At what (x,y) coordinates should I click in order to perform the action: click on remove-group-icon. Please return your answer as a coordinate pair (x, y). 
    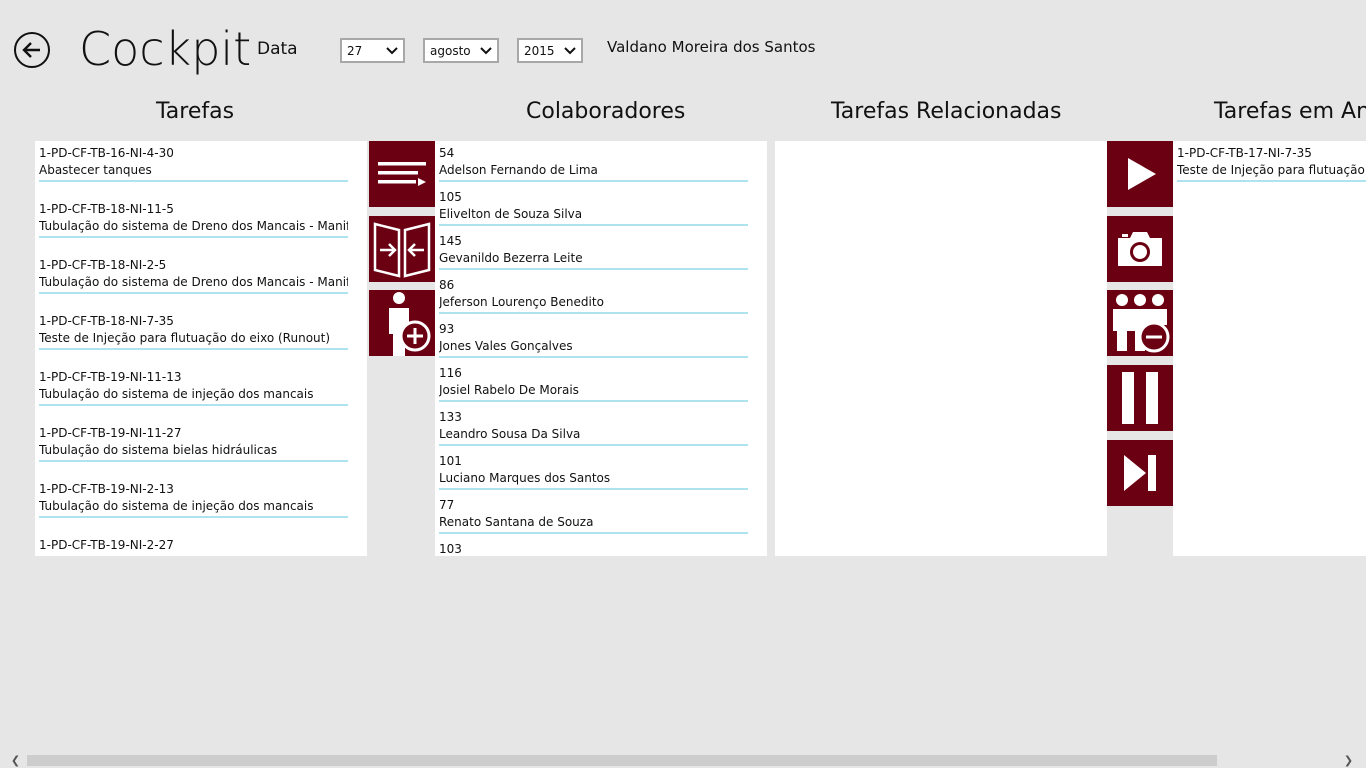
    Looking at the image, I should click on (1141, 323).